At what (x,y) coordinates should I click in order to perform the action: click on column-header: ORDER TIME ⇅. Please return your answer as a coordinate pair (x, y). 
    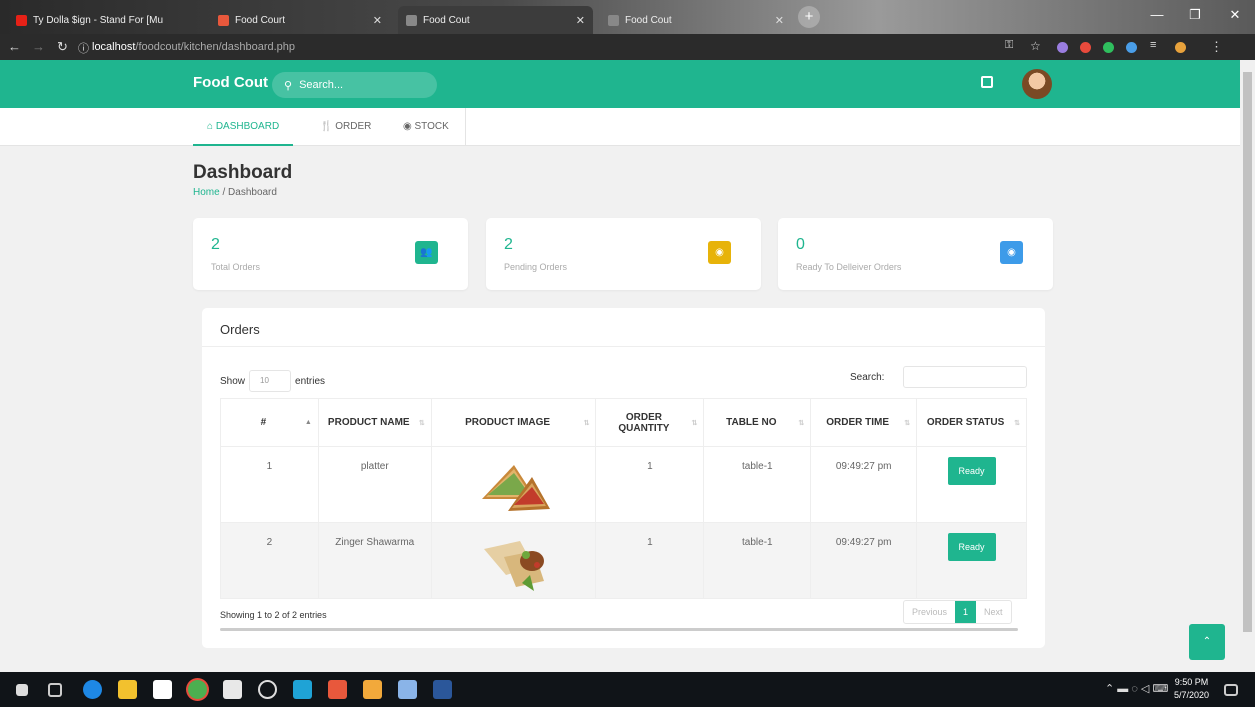
    Looking at the image, I should click on (864, 422).